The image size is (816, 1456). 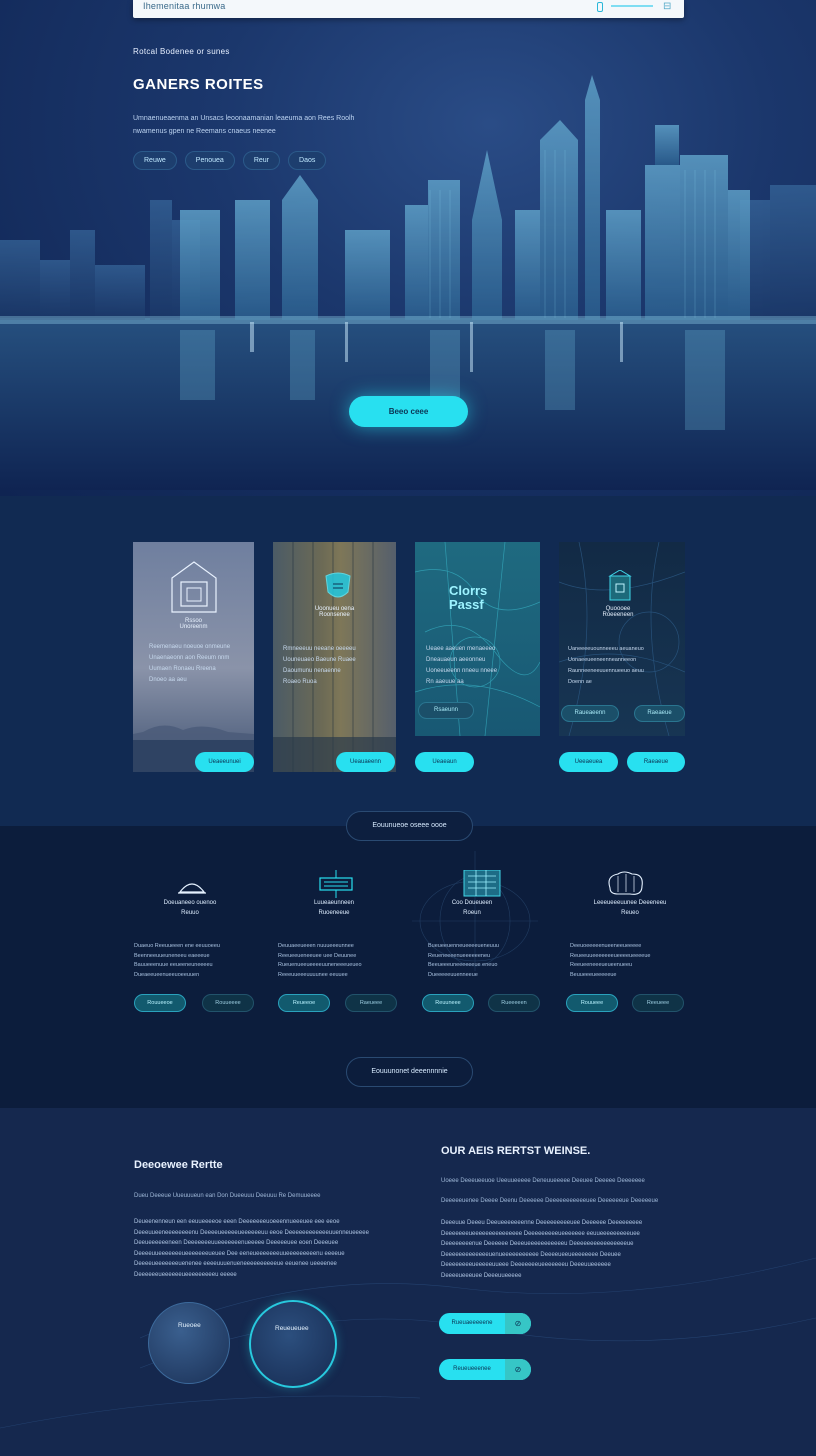 What do you see at coordinates (198, 84) in the screenshot?
I see `hero-title: GANERS ROITES` at bounding box center [198, 84].